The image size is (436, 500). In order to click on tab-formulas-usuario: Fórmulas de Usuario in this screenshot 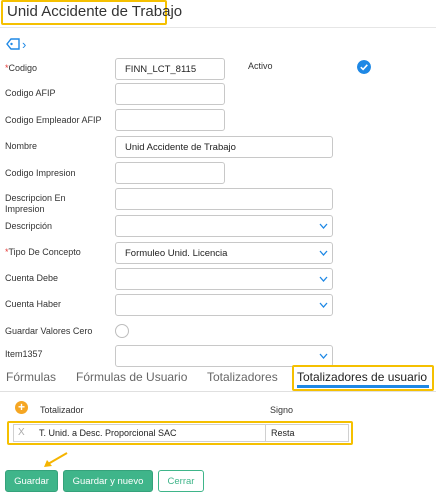, I will do `click(131, 377)`.